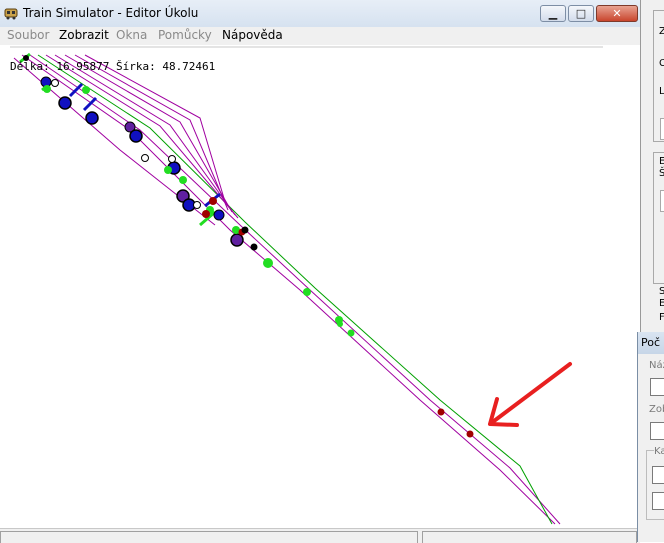  What do you see at coordinates (661, 173) in the screenshot?
I see `panel-label: Š` at bounding box center [661, 173].